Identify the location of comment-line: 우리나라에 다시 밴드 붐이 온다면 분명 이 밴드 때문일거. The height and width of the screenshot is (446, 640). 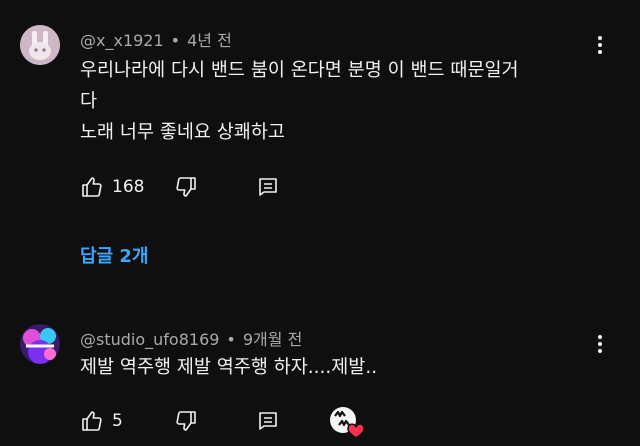
(299, 70).